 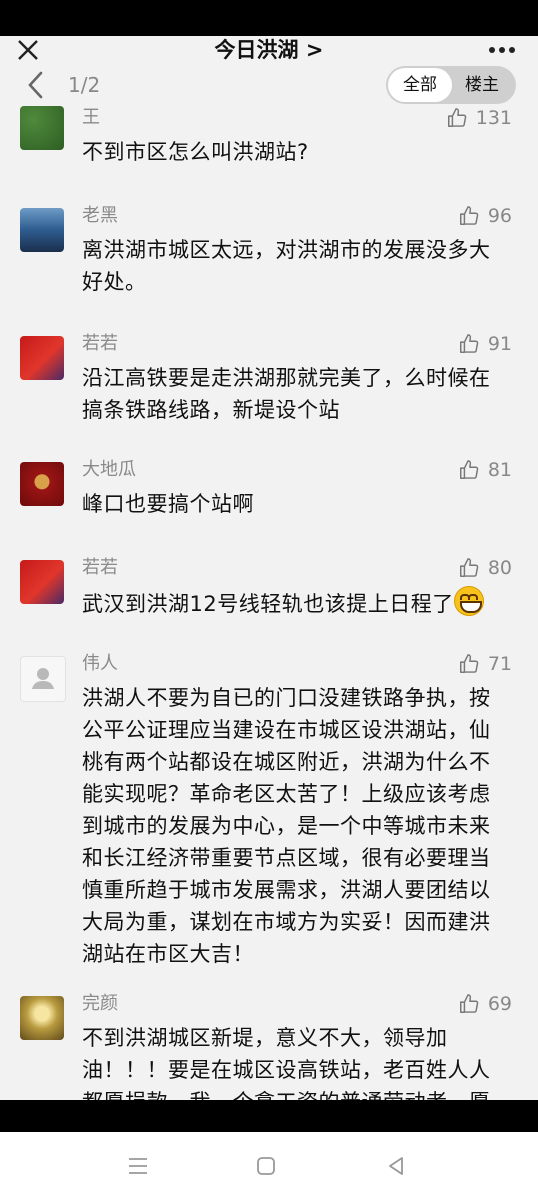 I want to click on like-count: 80, so click(x=499, y=568).